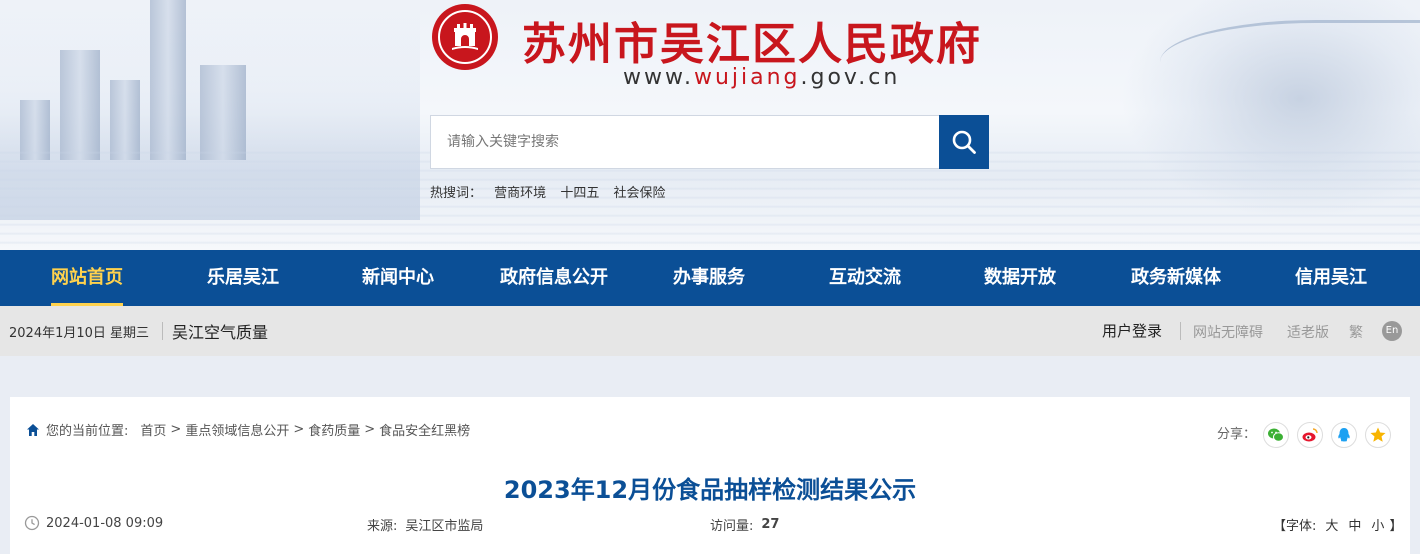 Image resolution: width=1420 pixels, height=554 pixels. What do you see at coordinates (762, 77) in the screenshot?
I see `site-url: www.wujiang.gov.cn` at bounding box center [762, 77].